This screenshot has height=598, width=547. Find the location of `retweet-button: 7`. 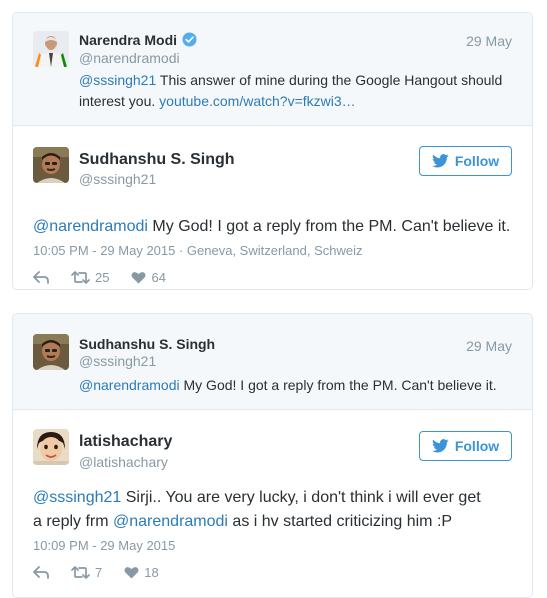

retweet-button: 7 is located at coordinates (86, 572).